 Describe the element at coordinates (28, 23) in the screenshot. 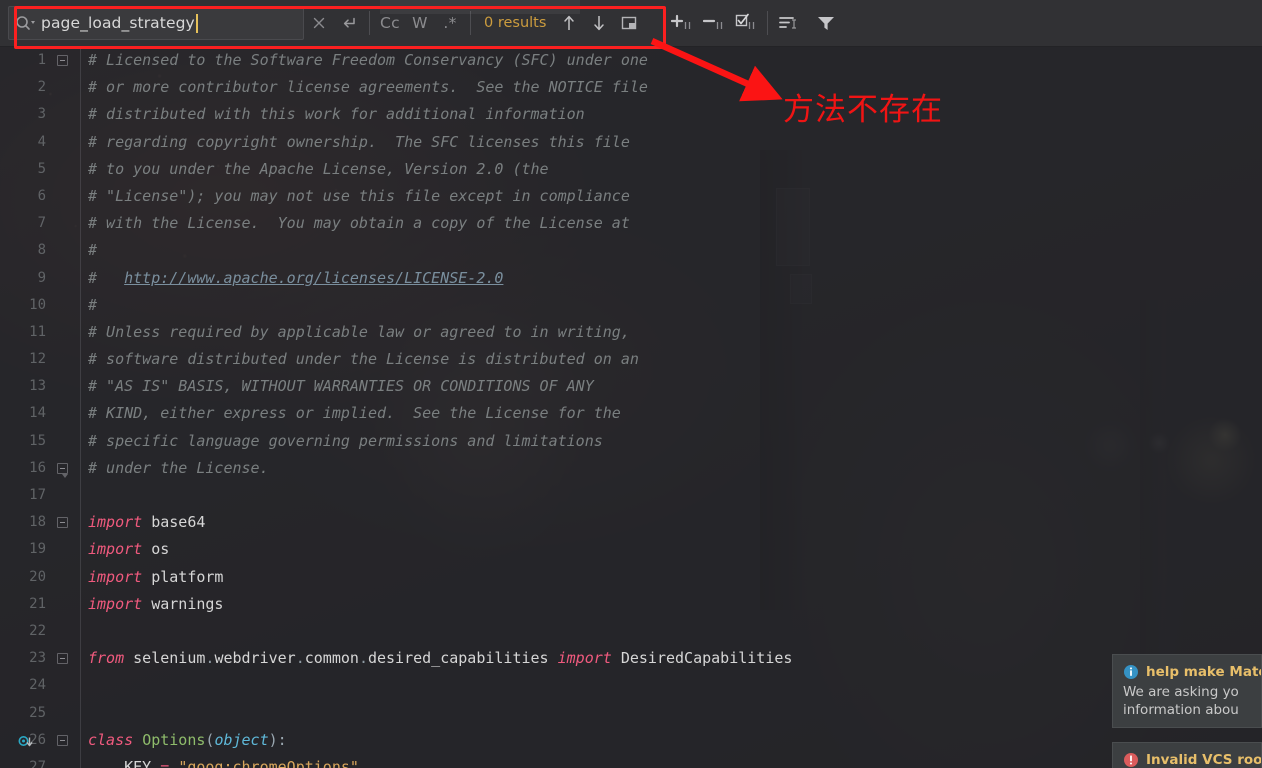

I see `search-icon` at that location.